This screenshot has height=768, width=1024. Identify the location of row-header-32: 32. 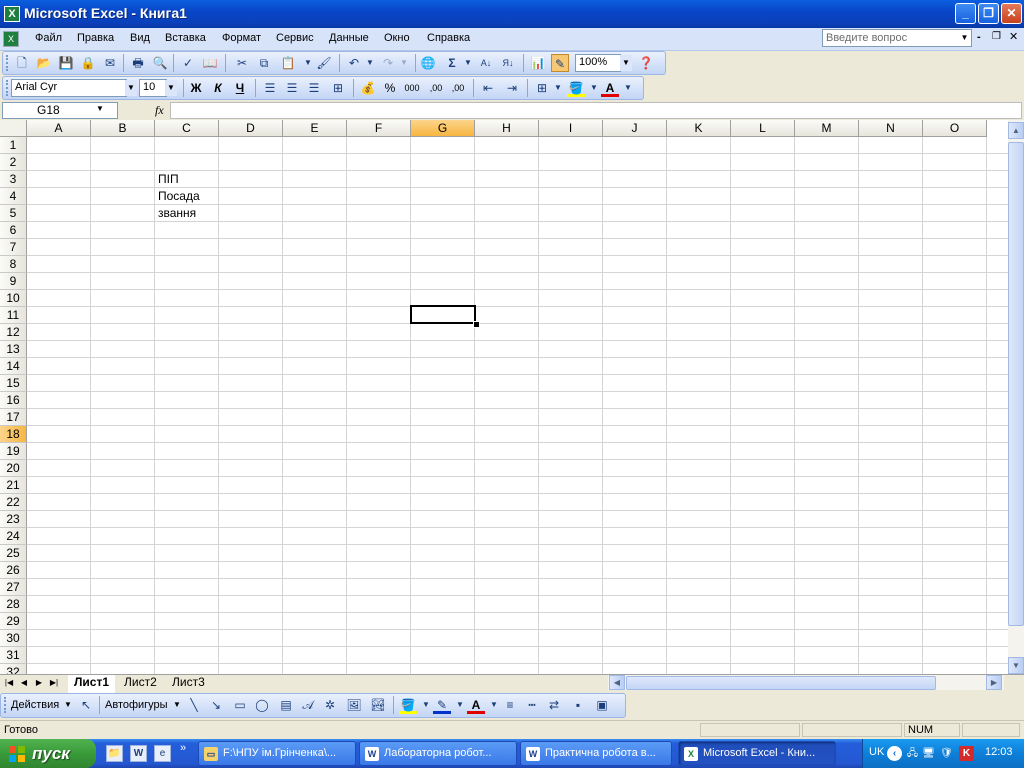
(13, 669).